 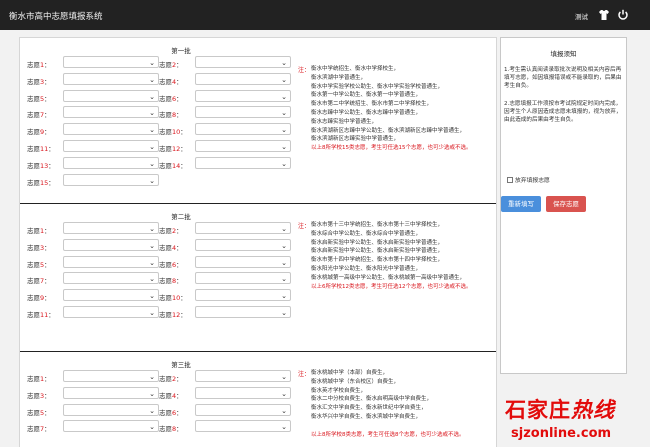 What do you see at coordinates (41, 149) in the screenshot?
I see `volunteer-label: 志愿11：` at bounding box center [41, 149].